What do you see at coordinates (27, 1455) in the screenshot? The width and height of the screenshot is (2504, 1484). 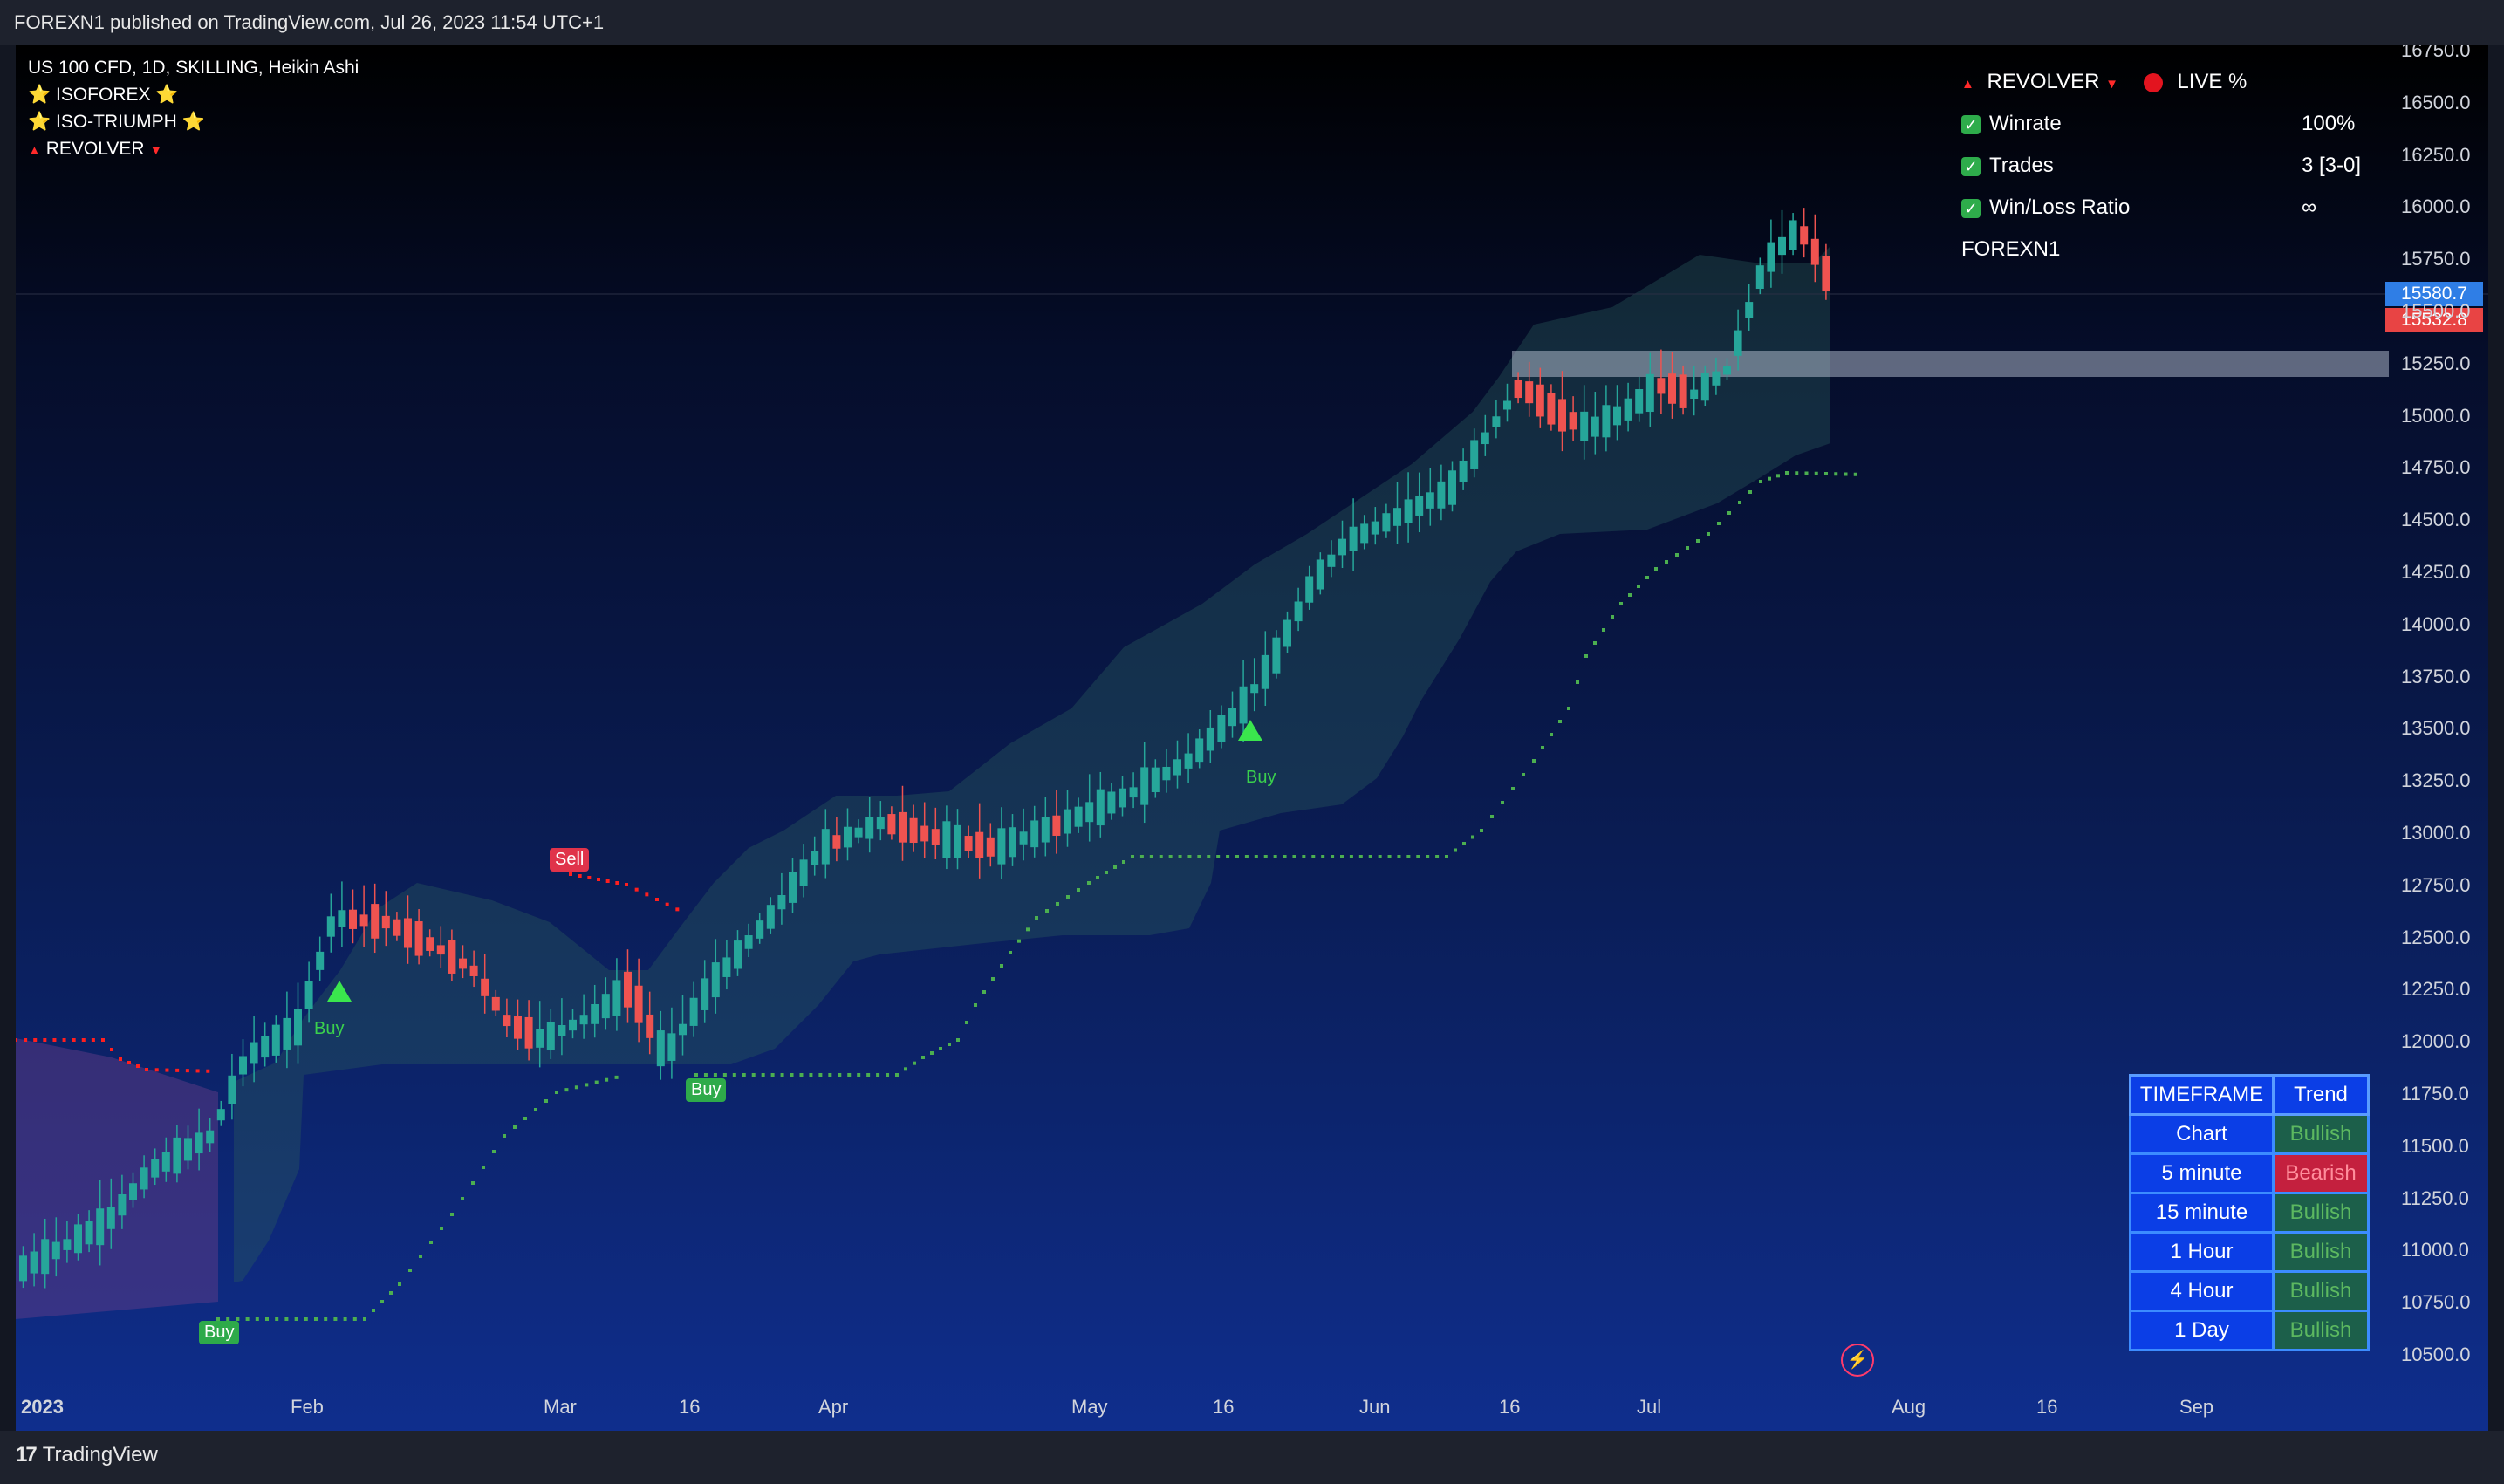 I see `tv-logo-icon: 17` at bounding box center [27, 1455].